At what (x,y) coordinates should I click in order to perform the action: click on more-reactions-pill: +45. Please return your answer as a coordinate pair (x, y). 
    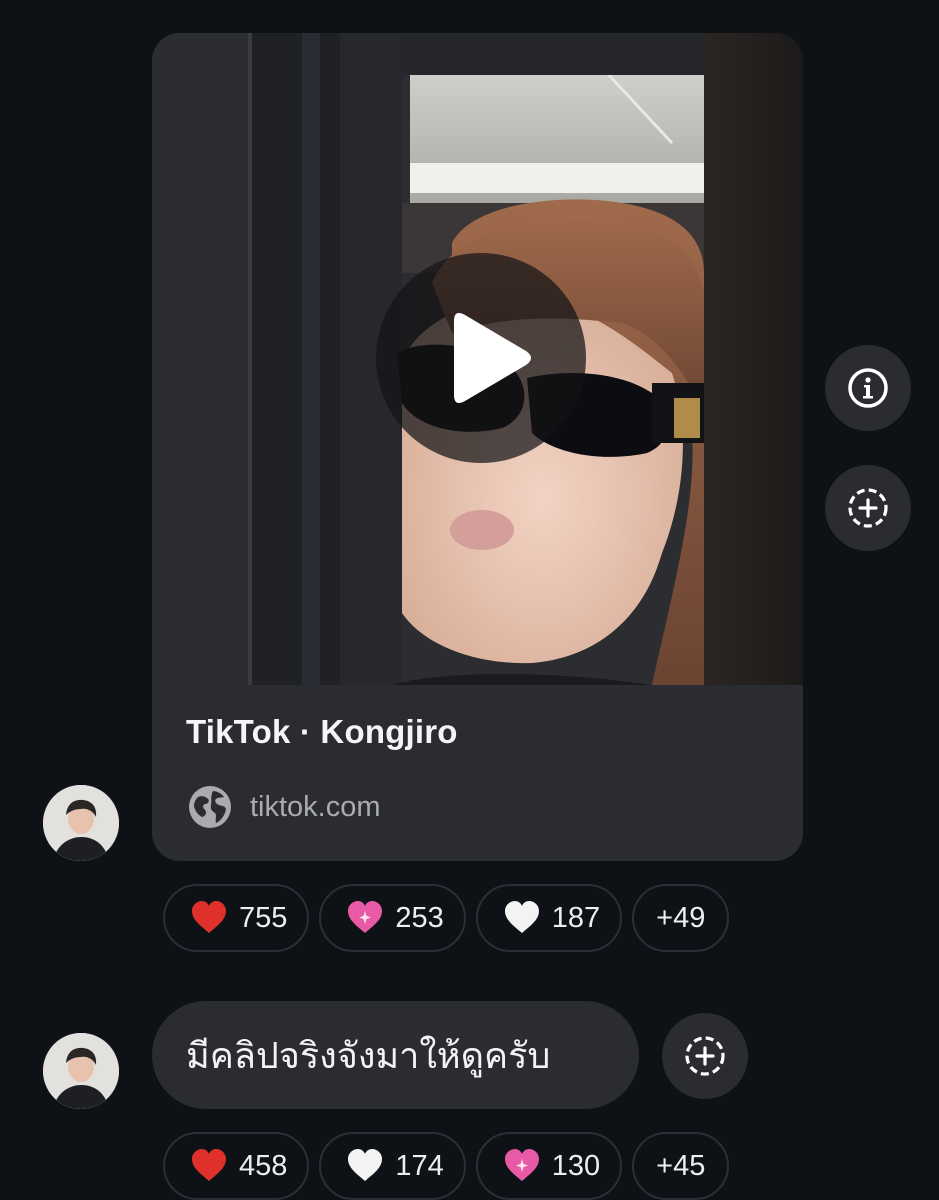
    Looking at the image, I should click on (681, 1166).